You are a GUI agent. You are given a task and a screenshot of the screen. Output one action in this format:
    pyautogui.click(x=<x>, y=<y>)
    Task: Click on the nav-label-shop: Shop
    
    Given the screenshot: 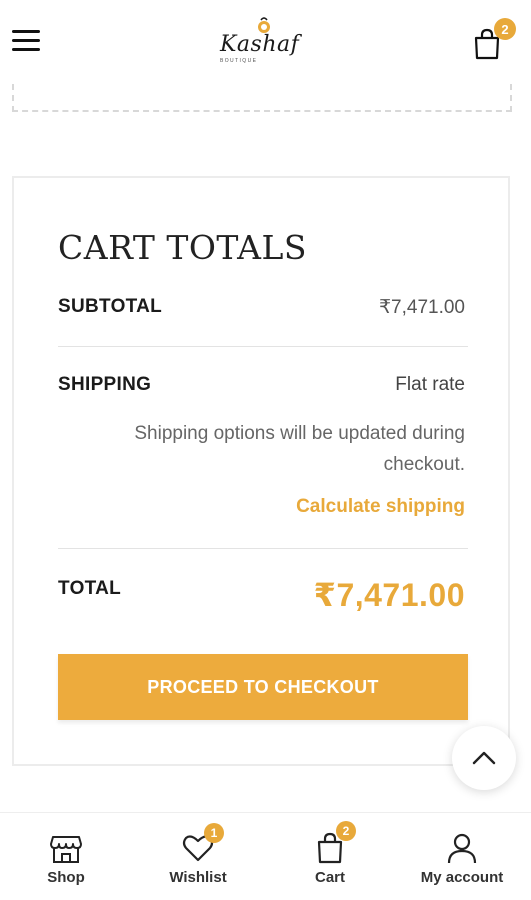 What is the action you would take?
    pyautogui.click(x=66, y=877)
    